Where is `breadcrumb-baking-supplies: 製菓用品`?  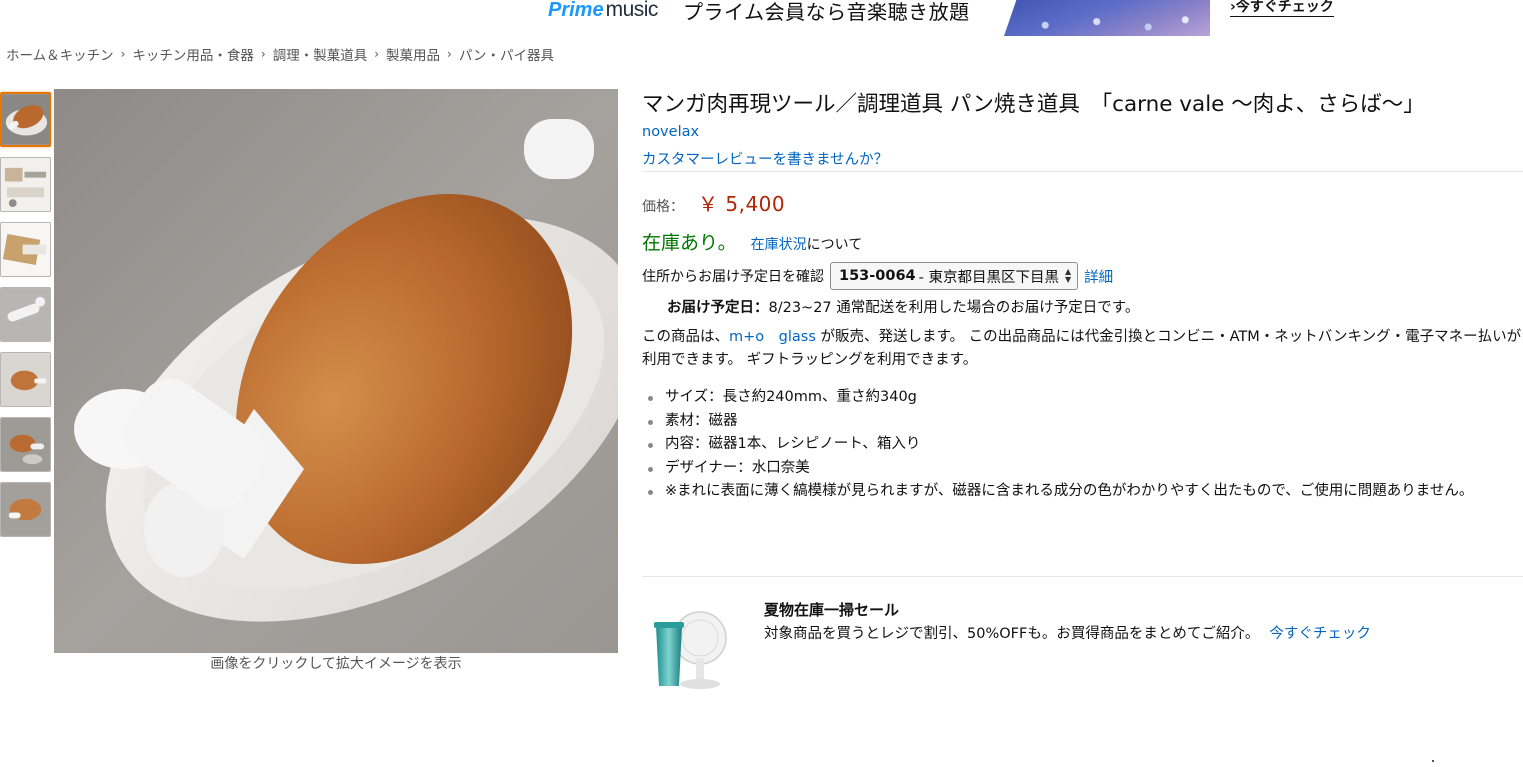
breadcrumb-baking-supplies: 製菓用品 is located at coordinates (413, 54).